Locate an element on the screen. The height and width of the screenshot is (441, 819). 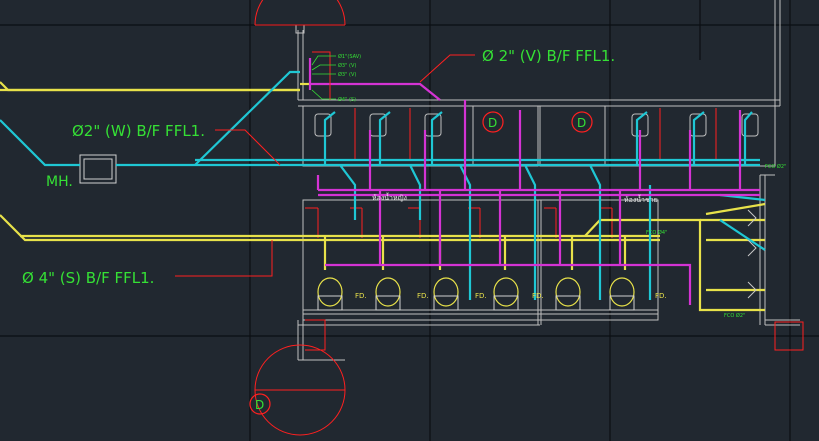
riser-note-1: Ø1"(SAV) is located at coordinates (349, 56).